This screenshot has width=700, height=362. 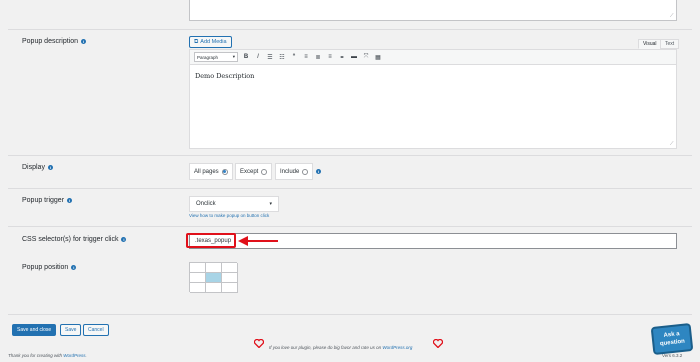 I want to click on position-cell-top-center, so click(x=214, y=268).